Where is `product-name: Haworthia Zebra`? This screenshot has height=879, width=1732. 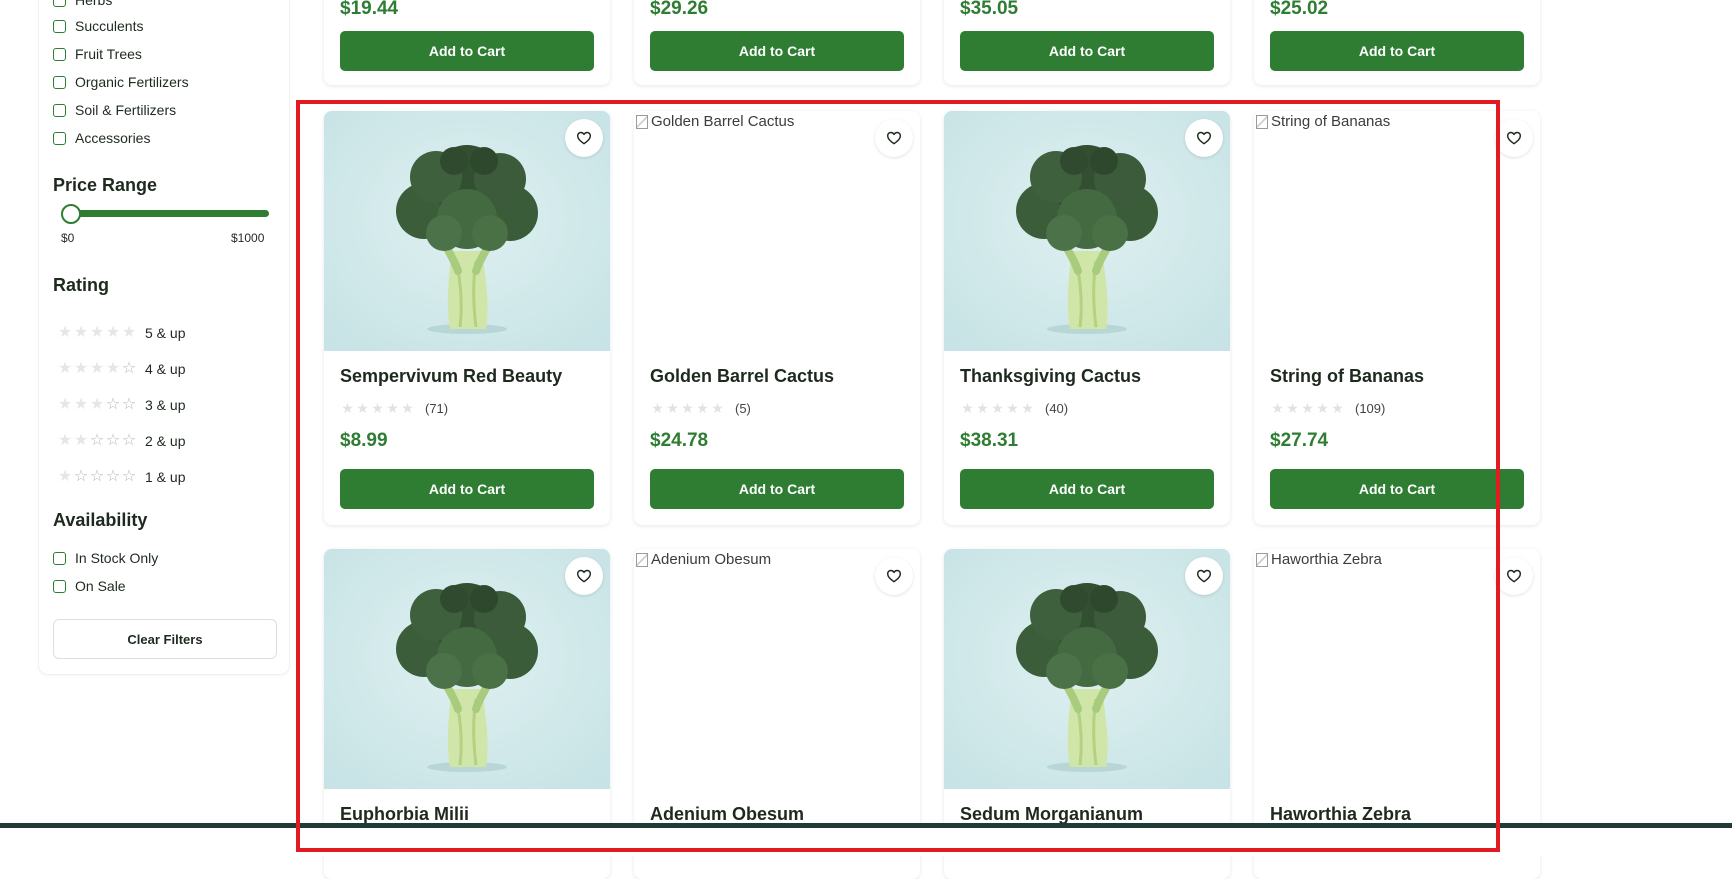 product-name: Haworthia Zebra is located at coordinates (1340, 814).